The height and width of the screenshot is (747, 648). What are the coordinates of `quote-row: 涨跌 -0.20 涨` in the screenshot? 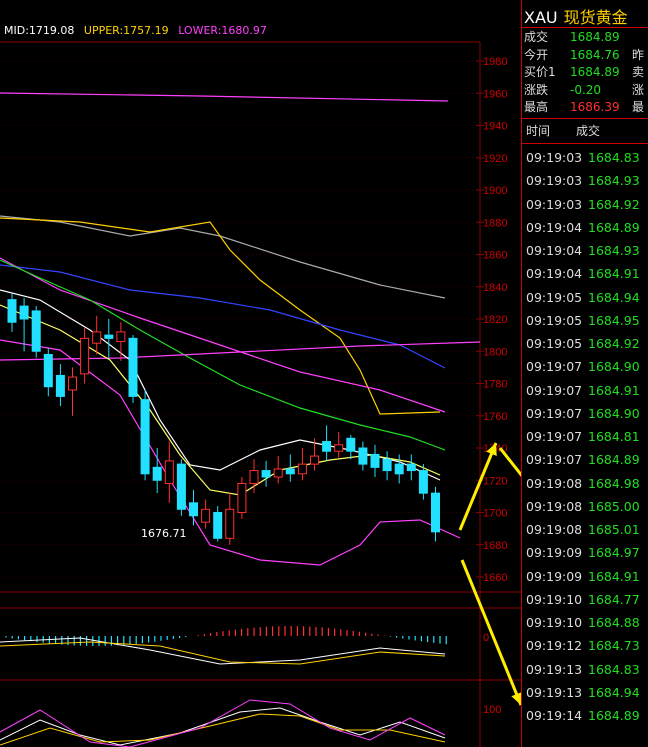 It's located at (586, 90).